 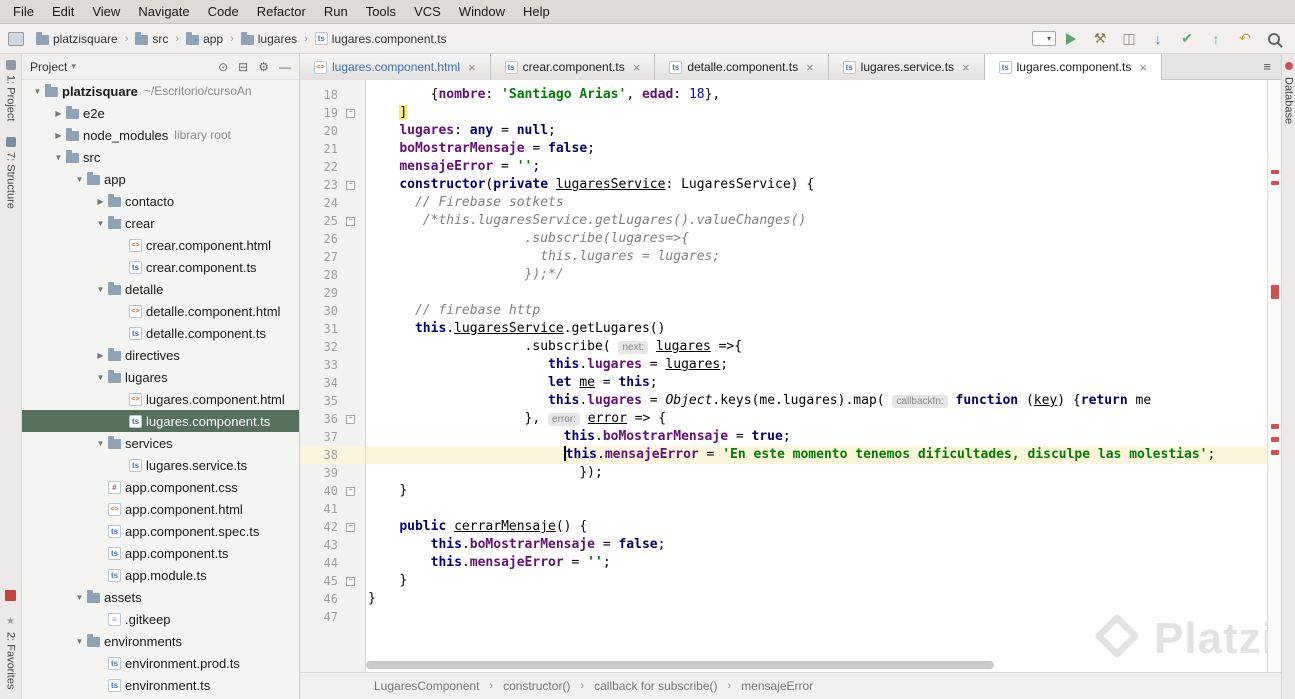 What do you see at coordinates (332, 185) in the screenshot?
I see `gutter-line-23: 23−` at bounding box center [332, 185].